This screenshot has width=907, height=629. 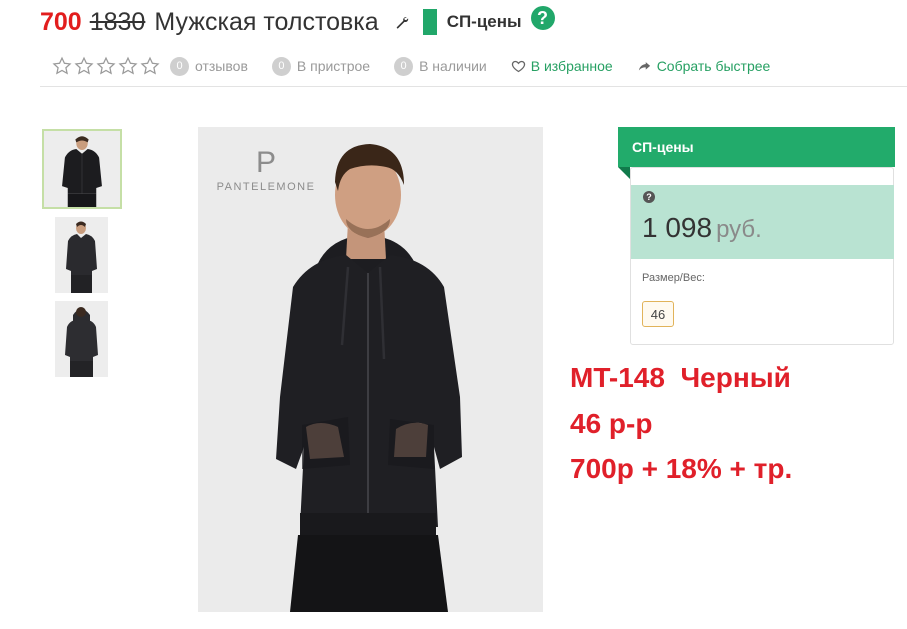 I want to click on heart-icon, so click(x=518, y=66).